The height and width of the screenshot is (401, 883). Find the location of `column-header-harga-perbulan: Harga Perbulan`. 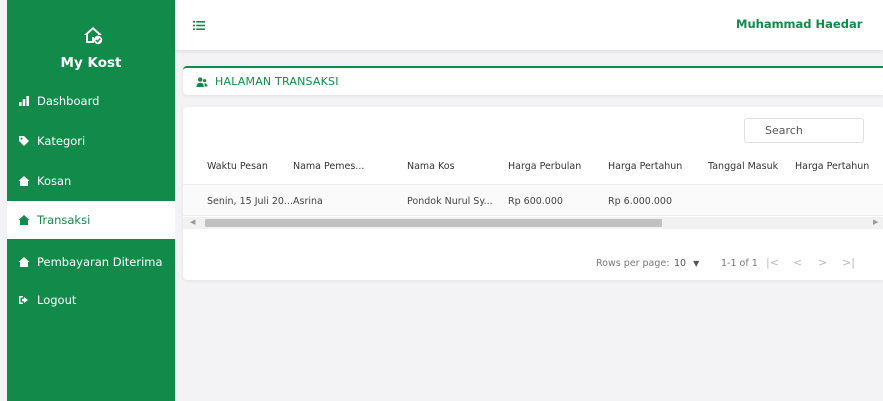

column-header-harga-perbulan: Harga Perbulan is located at coordinates (544, 166).